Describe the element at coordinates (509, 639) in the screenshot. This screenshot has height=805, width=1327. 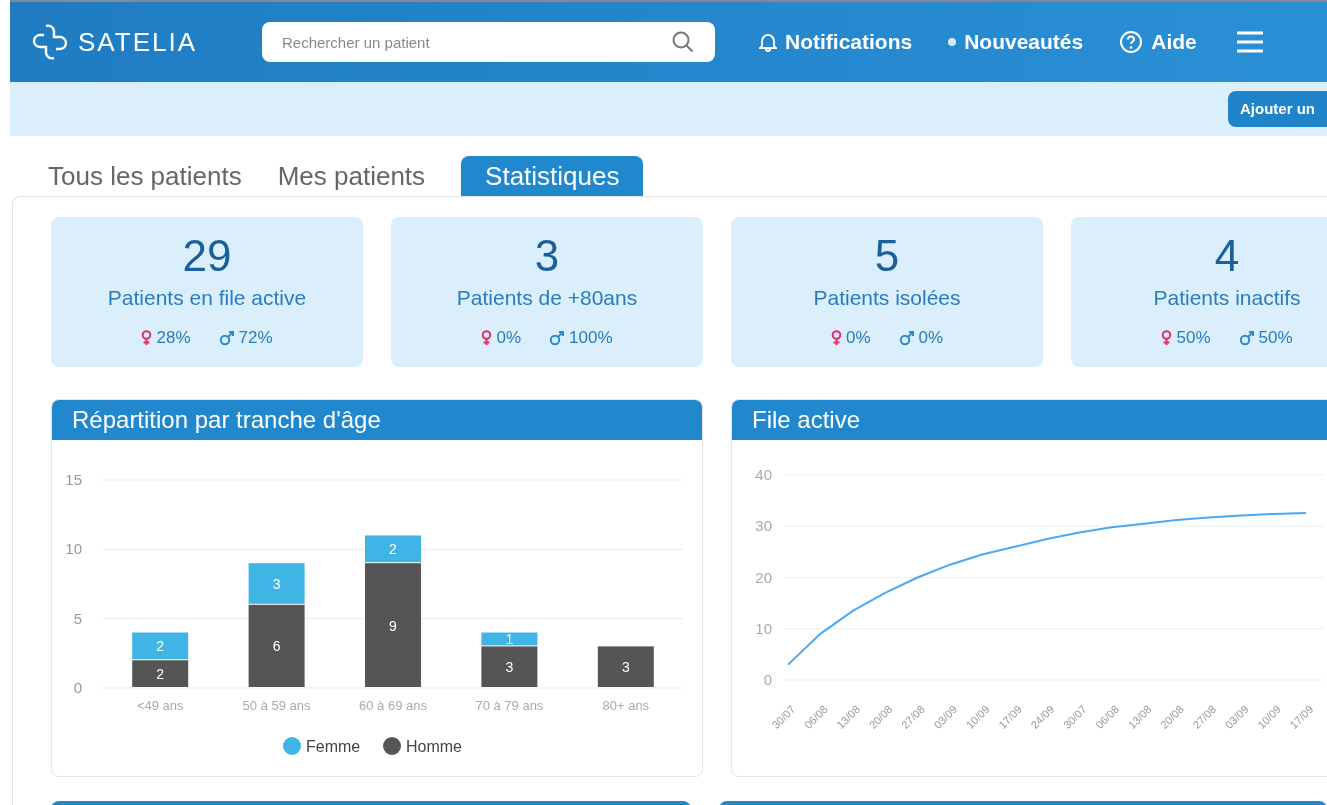
I see `bar-value-label: 1` at that location.